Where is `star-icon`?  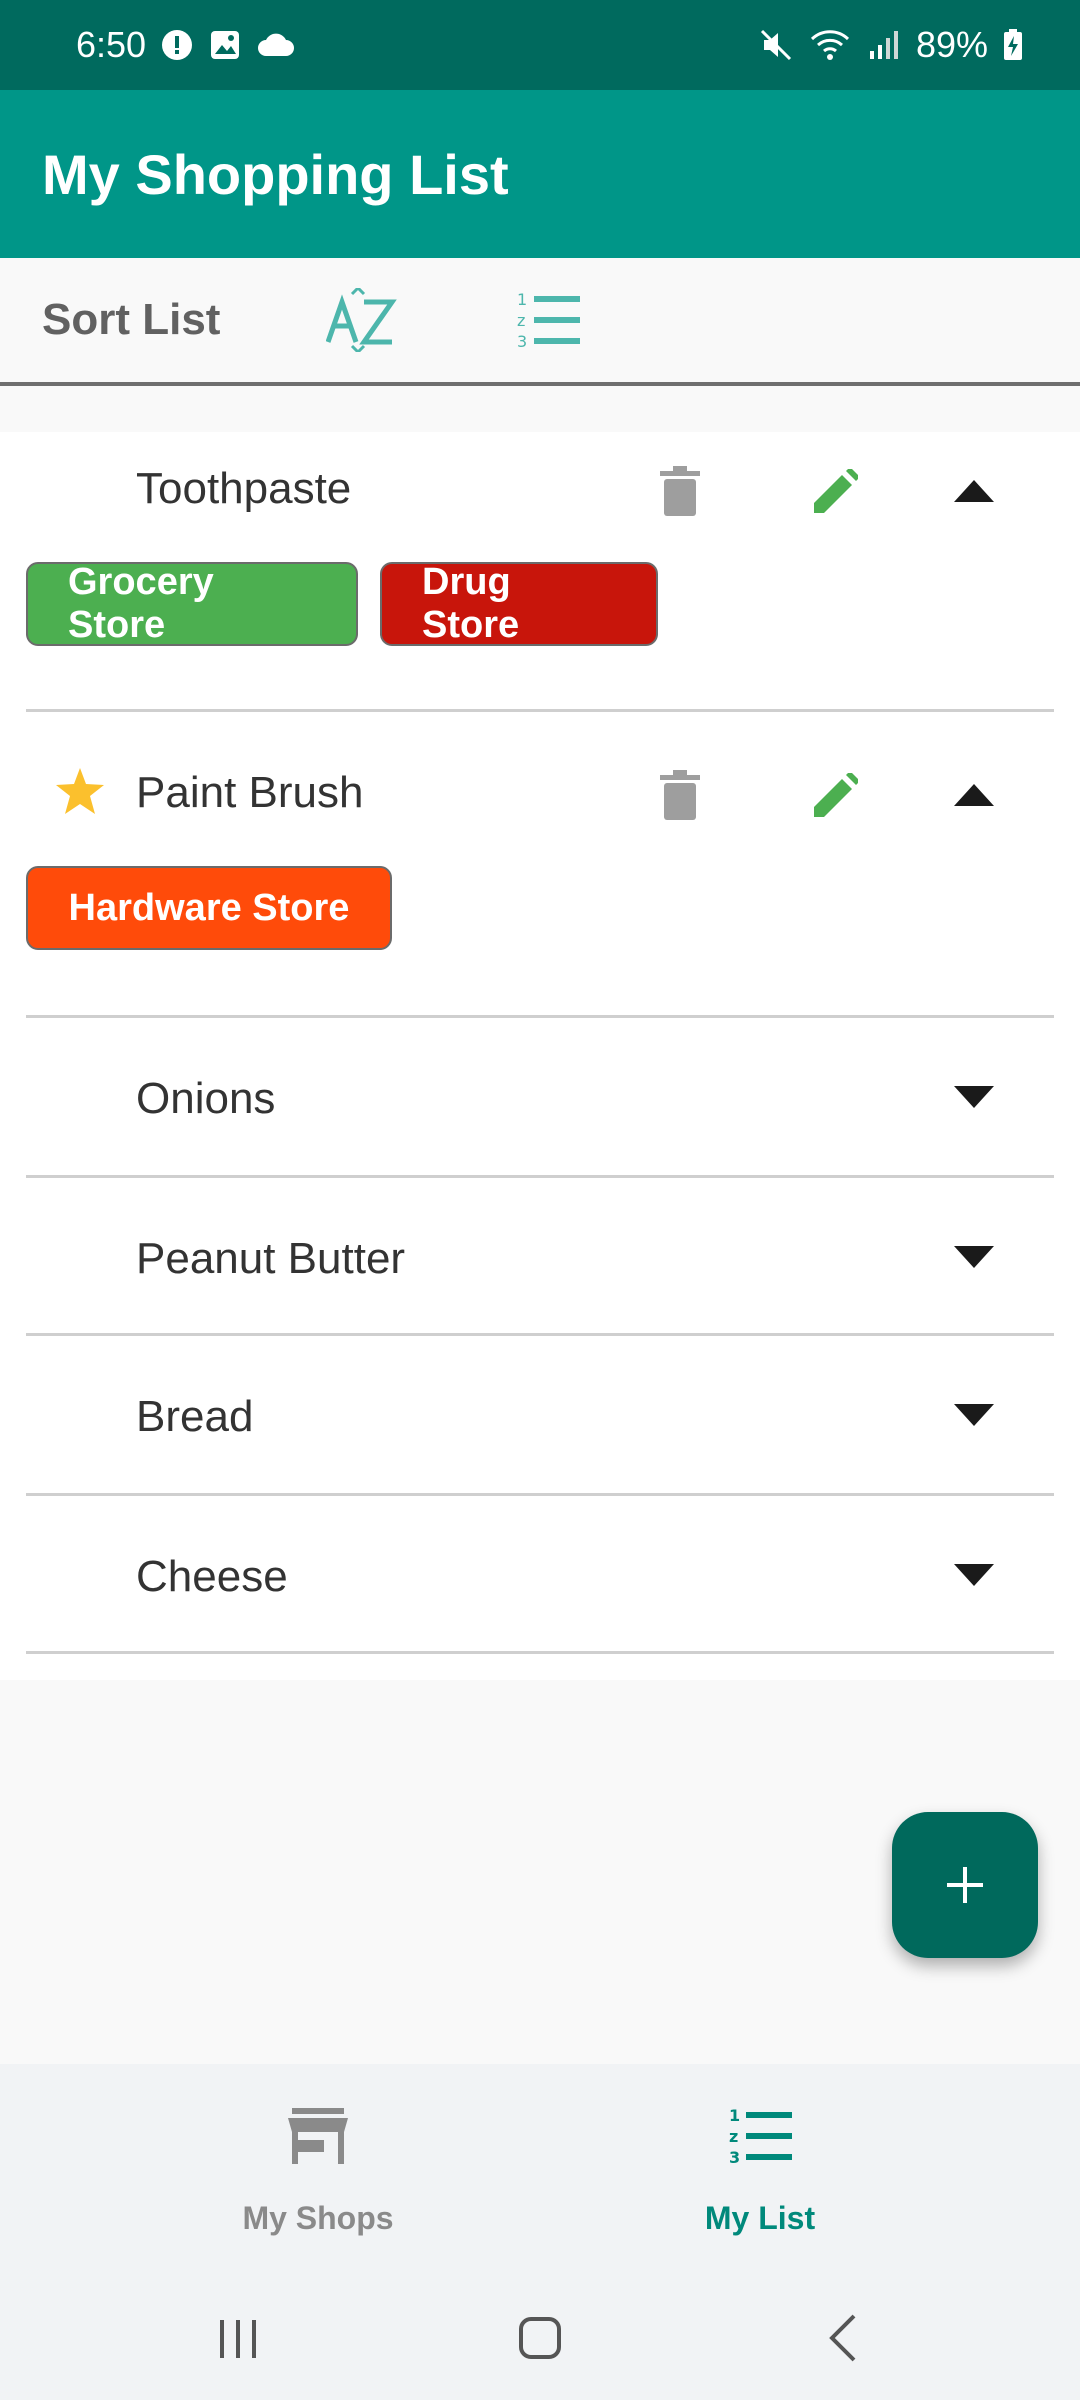
star-icon is located at coordinates (80, 791).